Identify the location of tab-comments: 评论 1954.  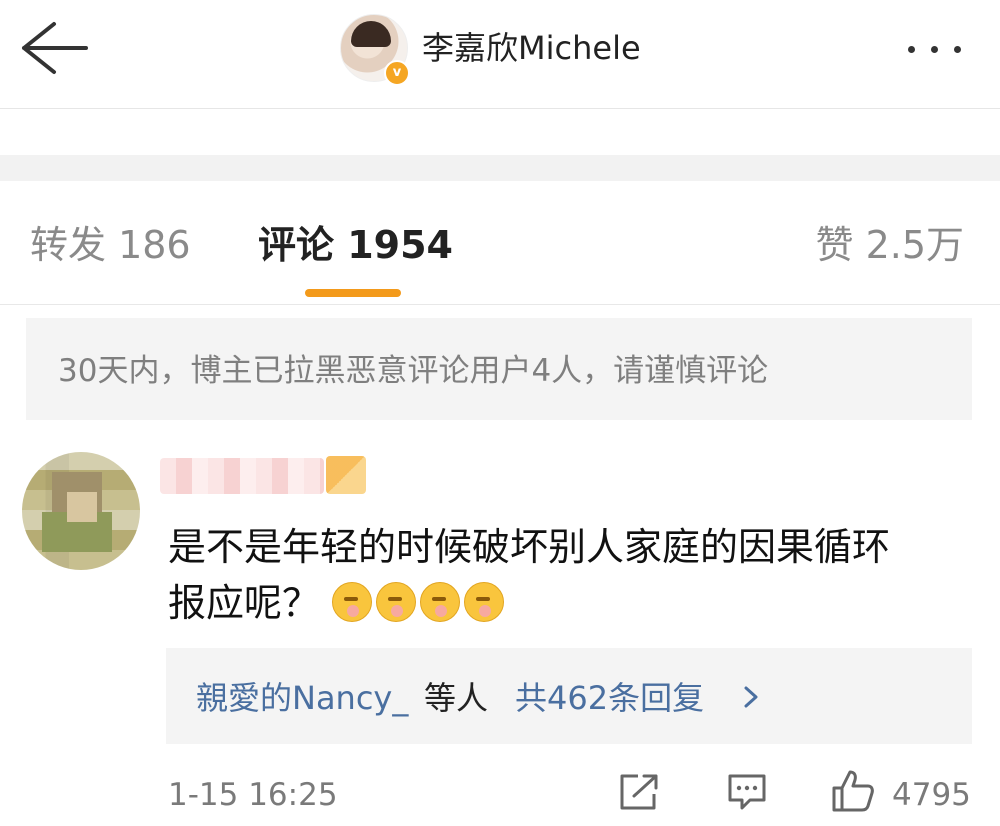
(355, 245).